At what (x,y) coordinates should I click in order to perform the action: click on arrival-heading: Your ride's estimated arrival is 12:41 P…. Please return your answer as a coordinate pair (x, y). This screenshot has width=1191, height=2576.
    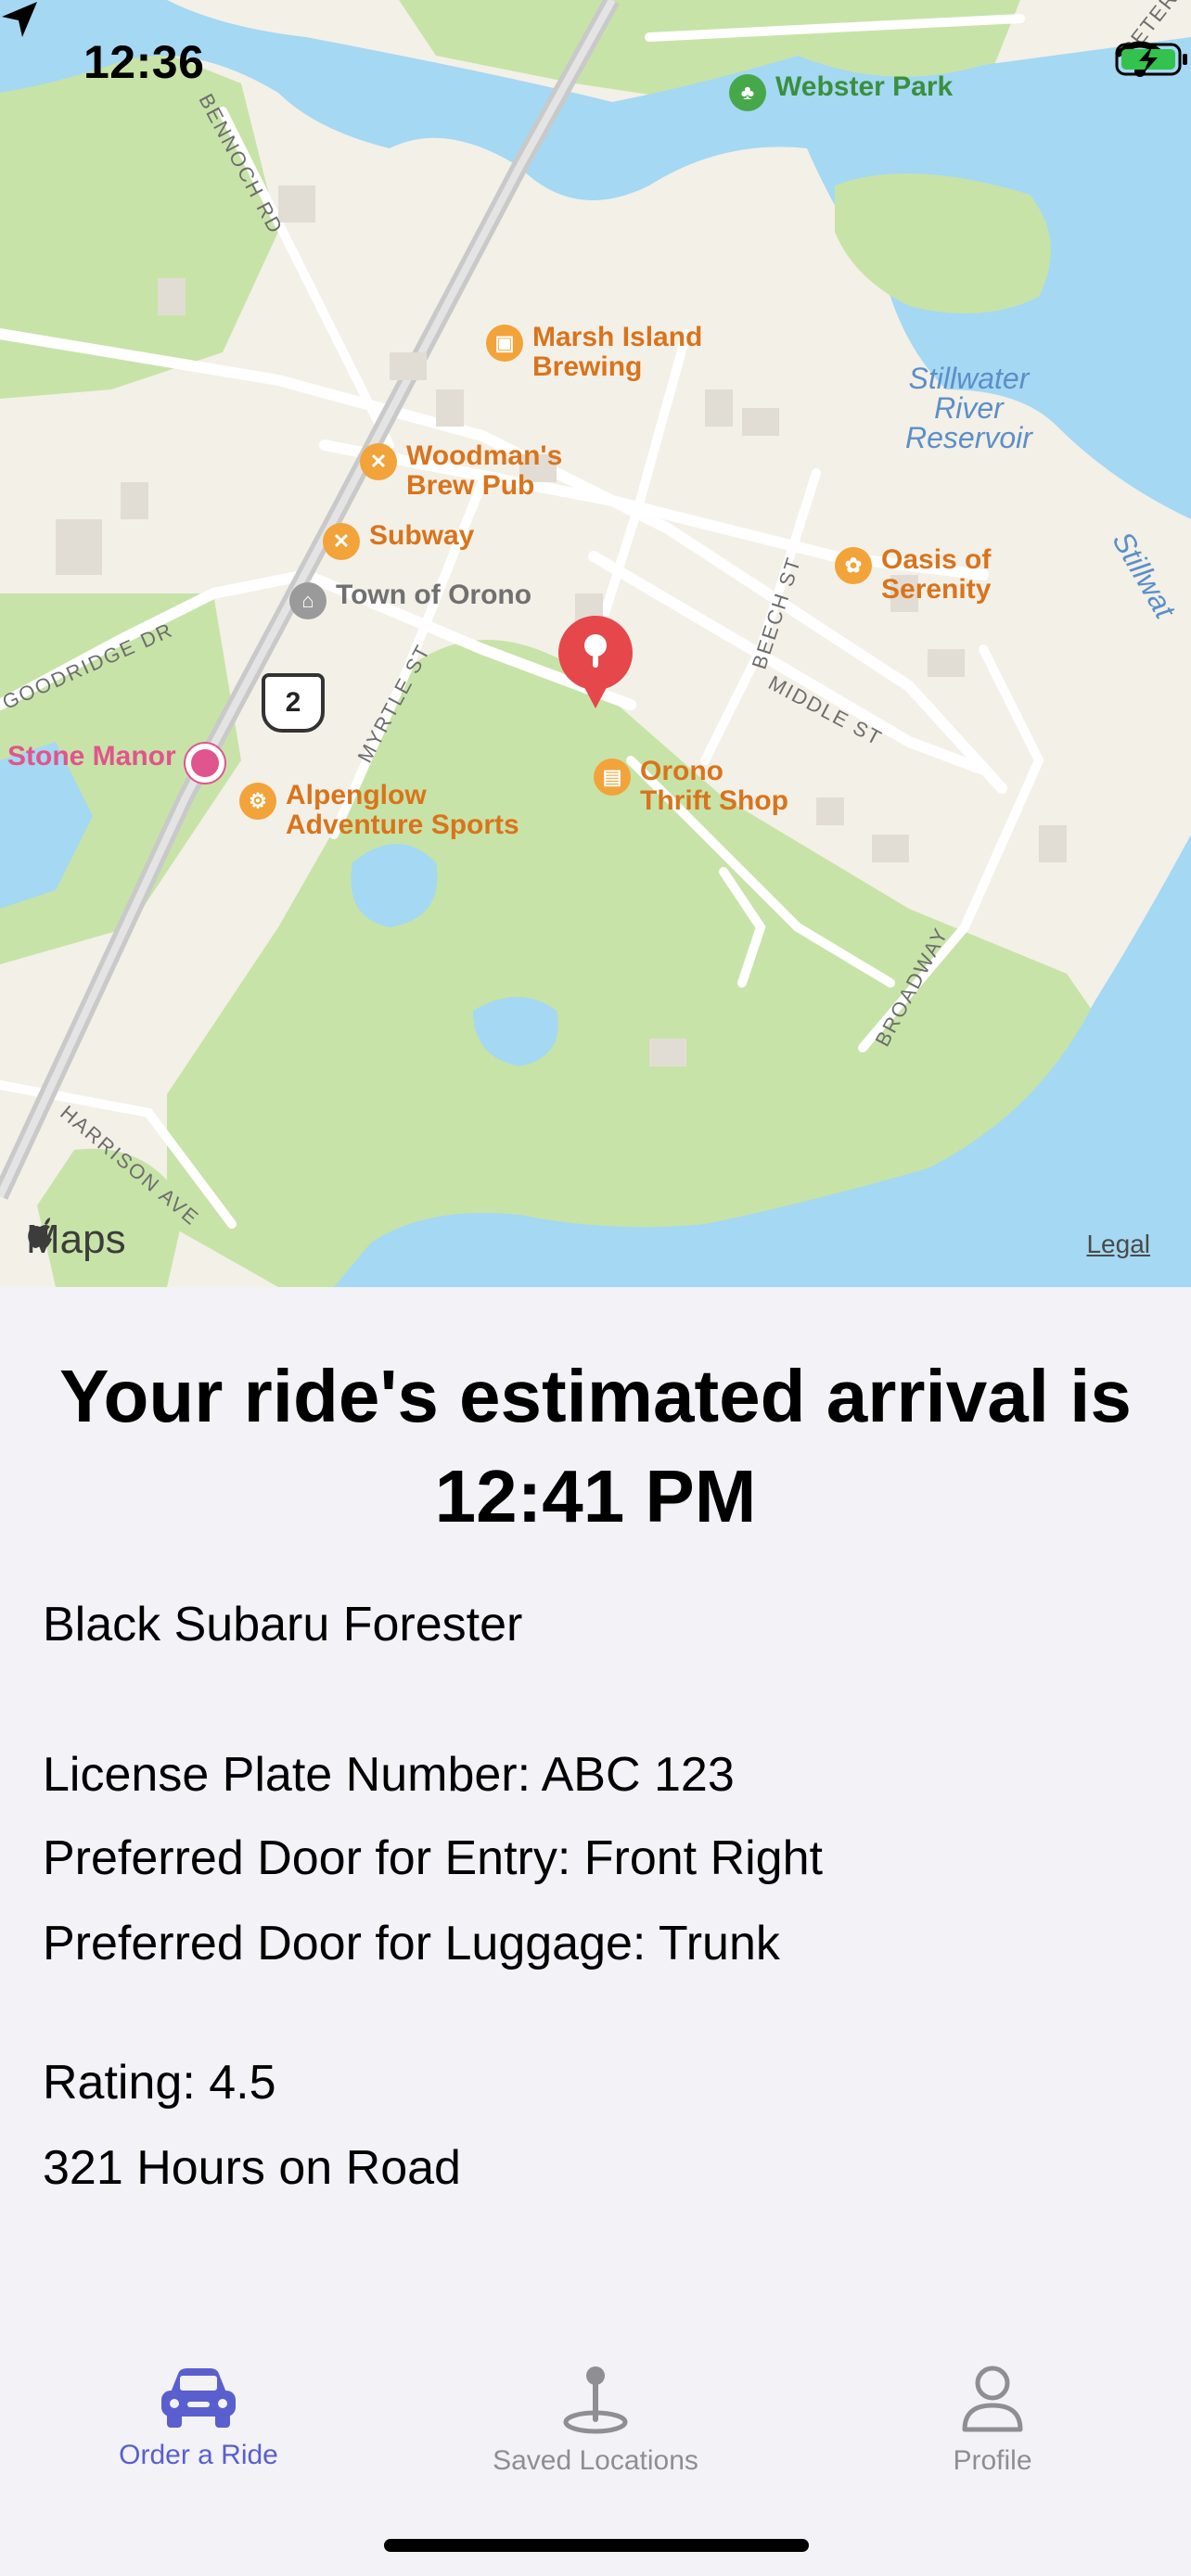
    Looking at the image, I should click on (595, 1446).